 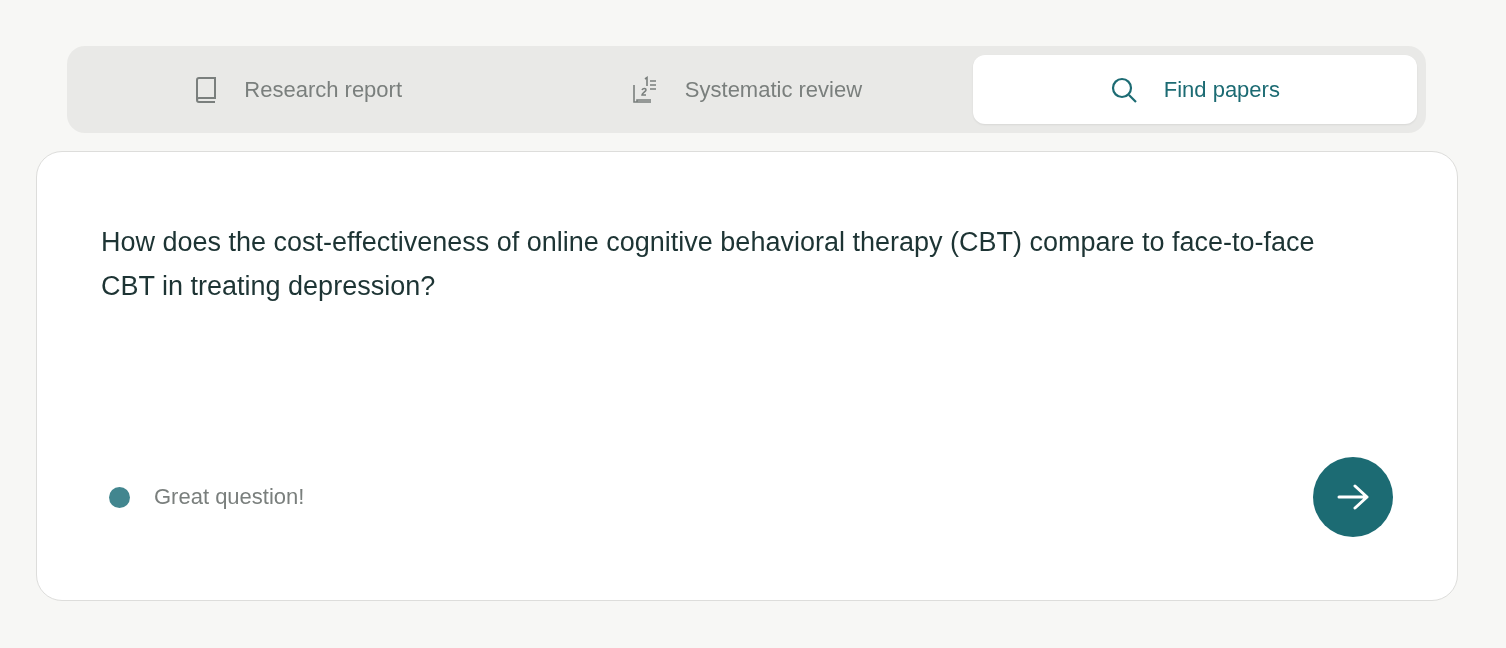 I want to click on search-icon, so click(x=1123, y=89).